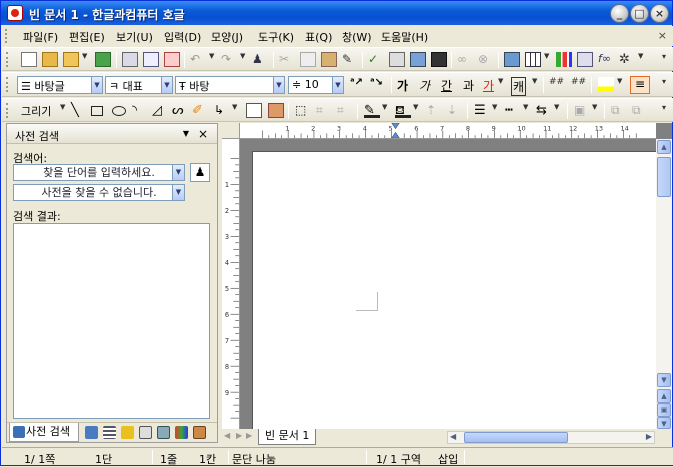  What do you see at coordinates (140, 110) in the screenshot?
I see `arc-icon: ◝` at bounding box center [140, 110].